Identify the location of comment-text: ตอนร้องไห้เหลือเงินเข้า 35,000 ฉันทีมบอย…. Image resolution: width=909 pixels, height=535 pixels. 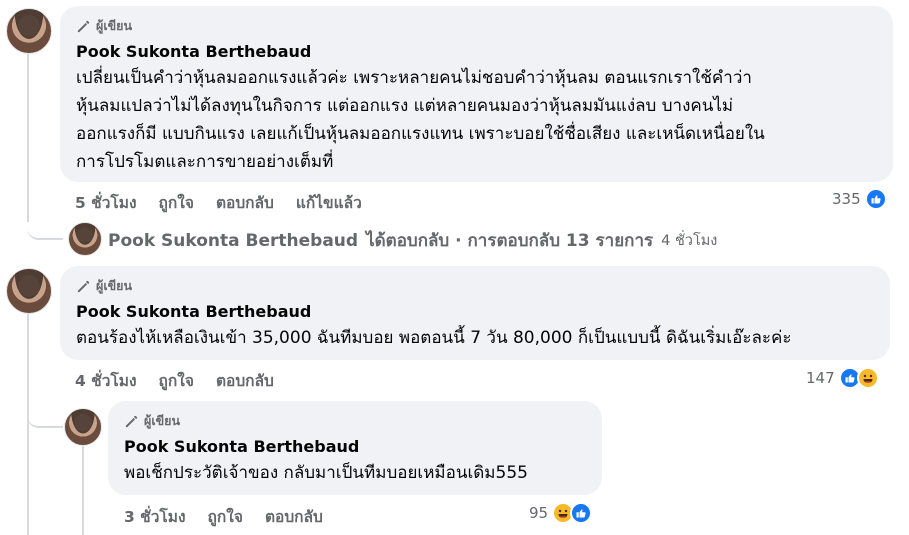
(434, 338).